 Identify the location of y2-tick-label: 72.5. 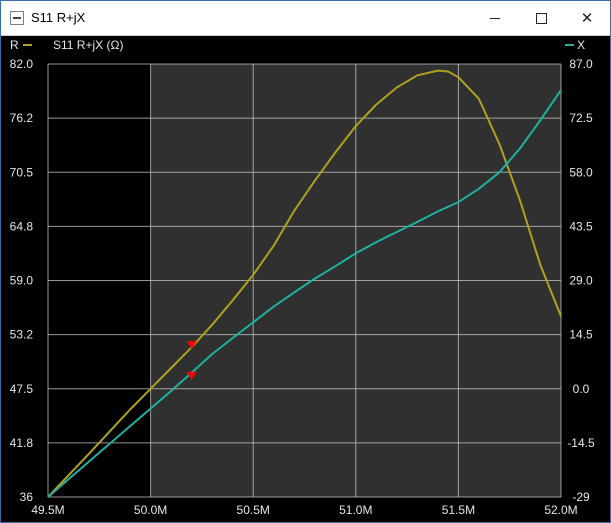
(581, 118).